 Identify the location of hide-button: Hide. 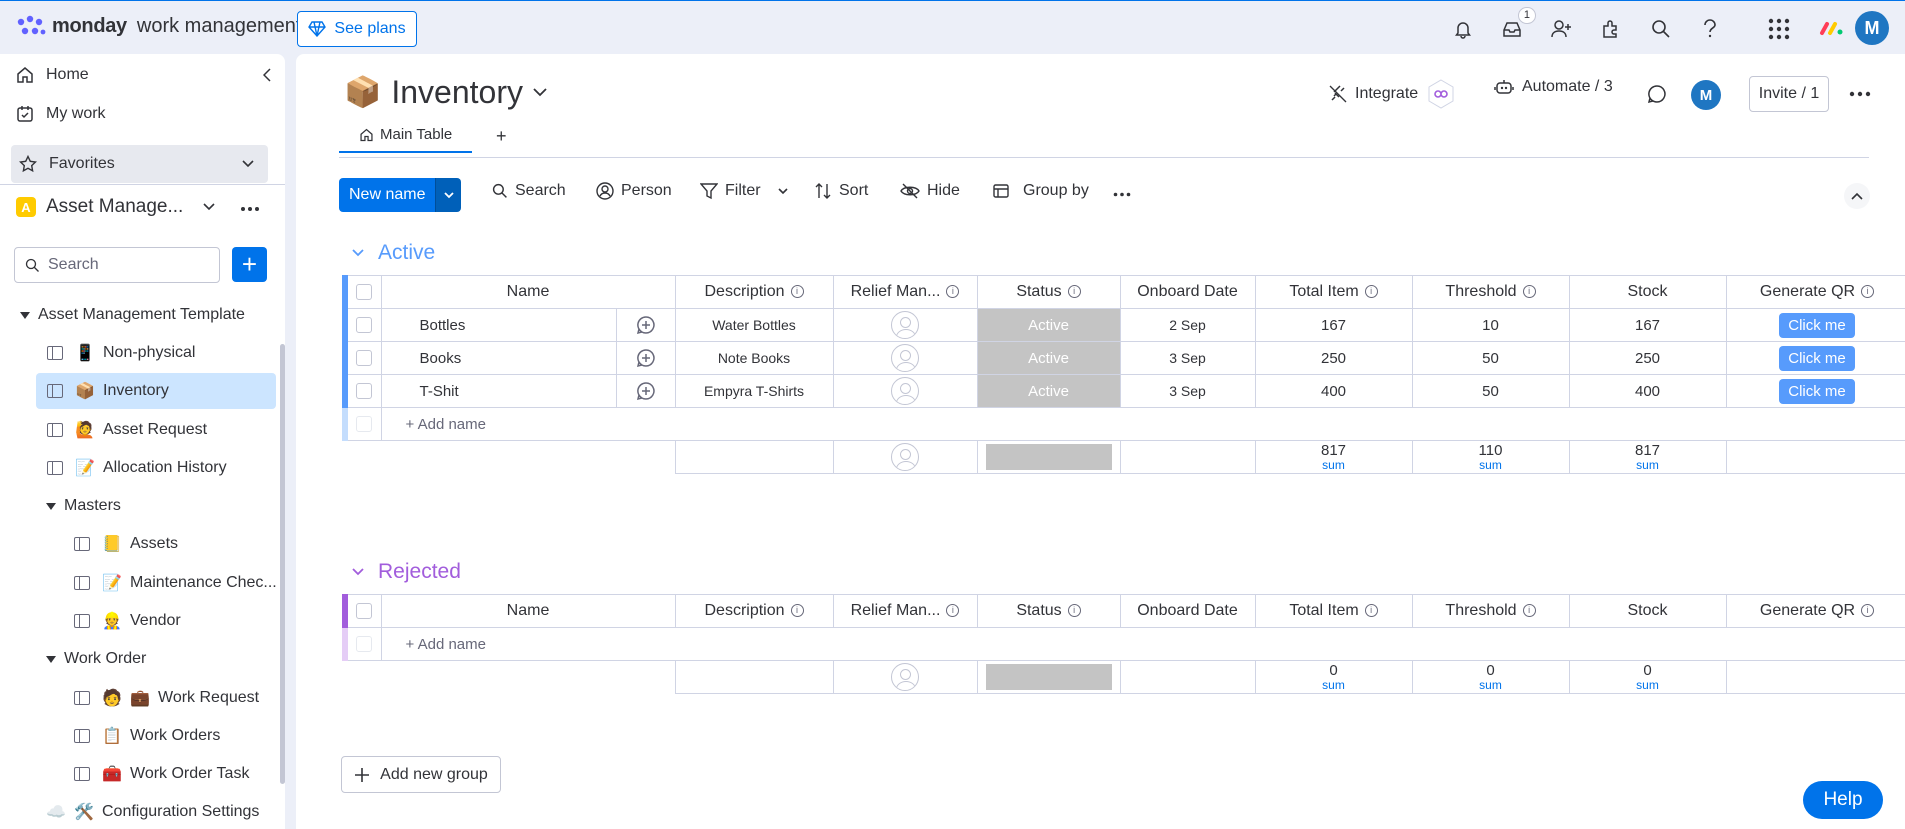
(930, 191).